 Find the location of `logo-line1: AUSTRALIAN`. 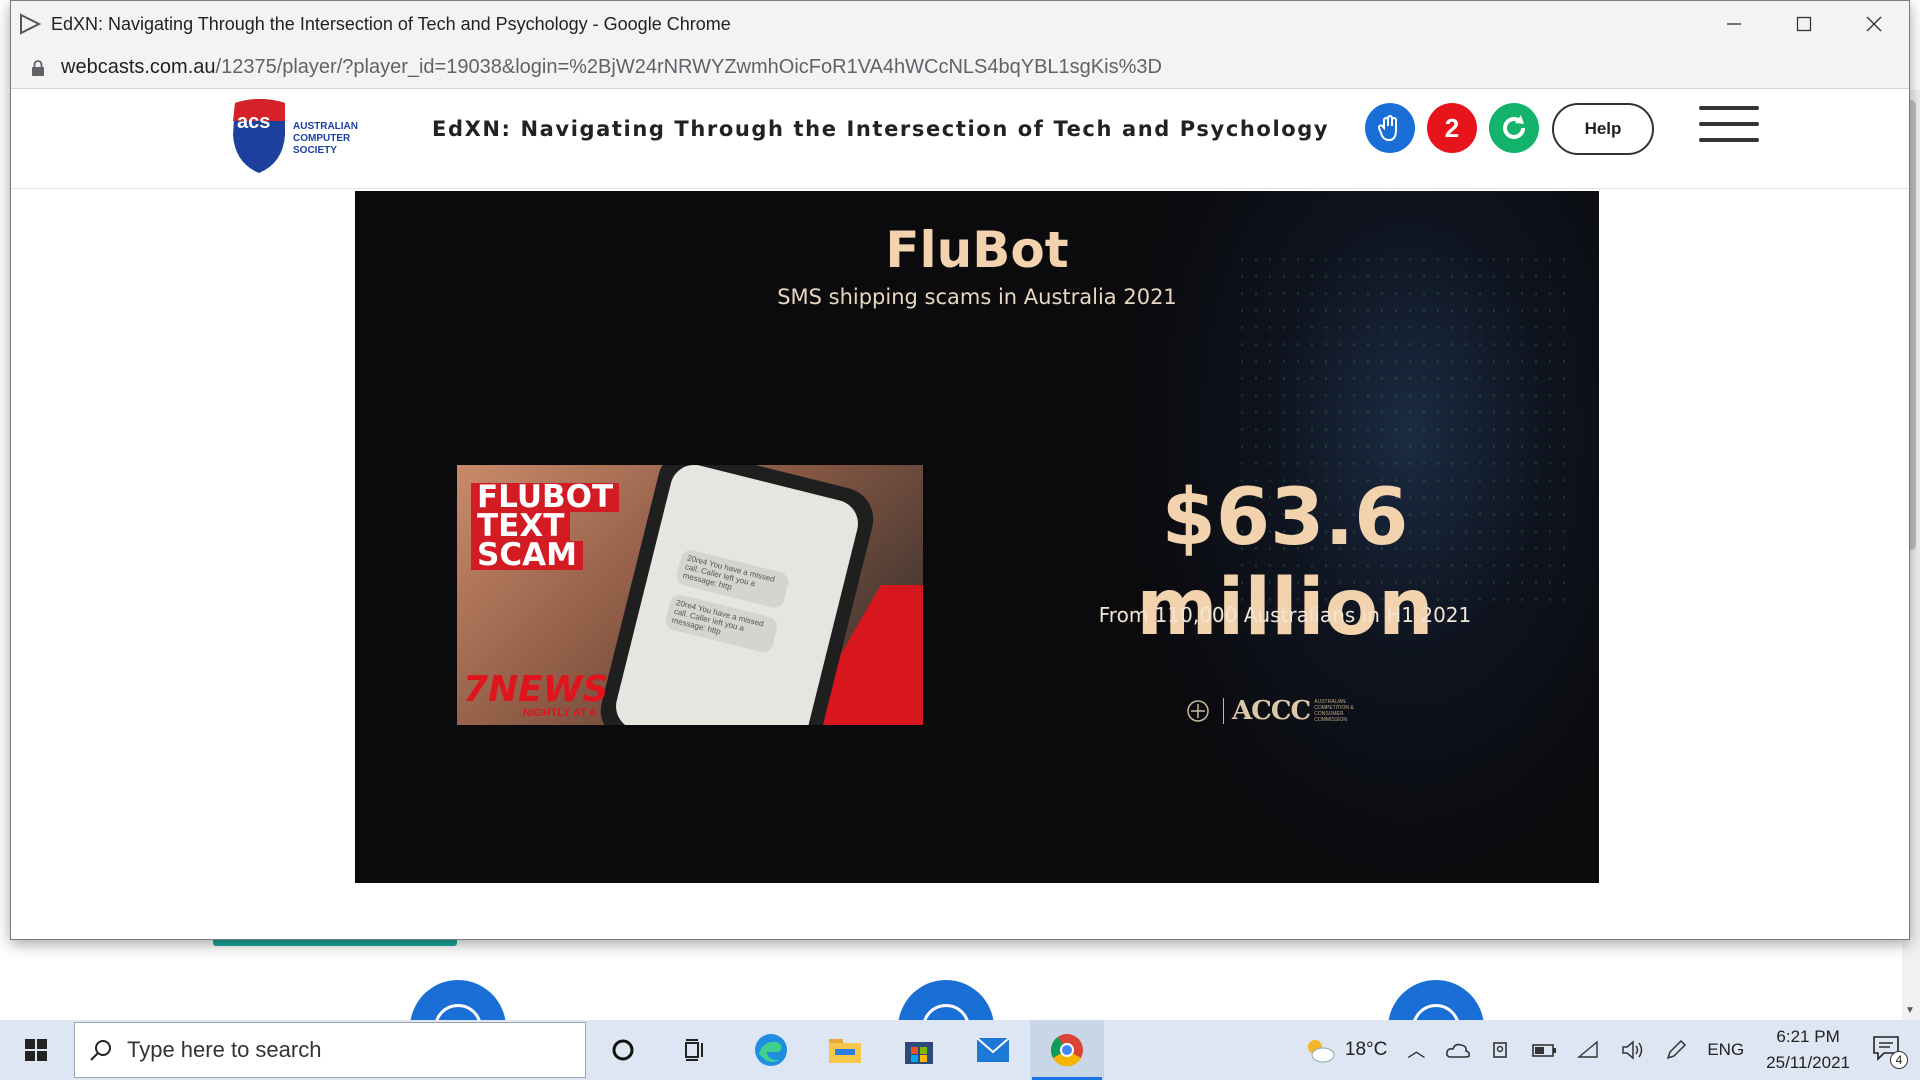

logo-line1: AUSTRALIAN is located at coordinates (325, 126).